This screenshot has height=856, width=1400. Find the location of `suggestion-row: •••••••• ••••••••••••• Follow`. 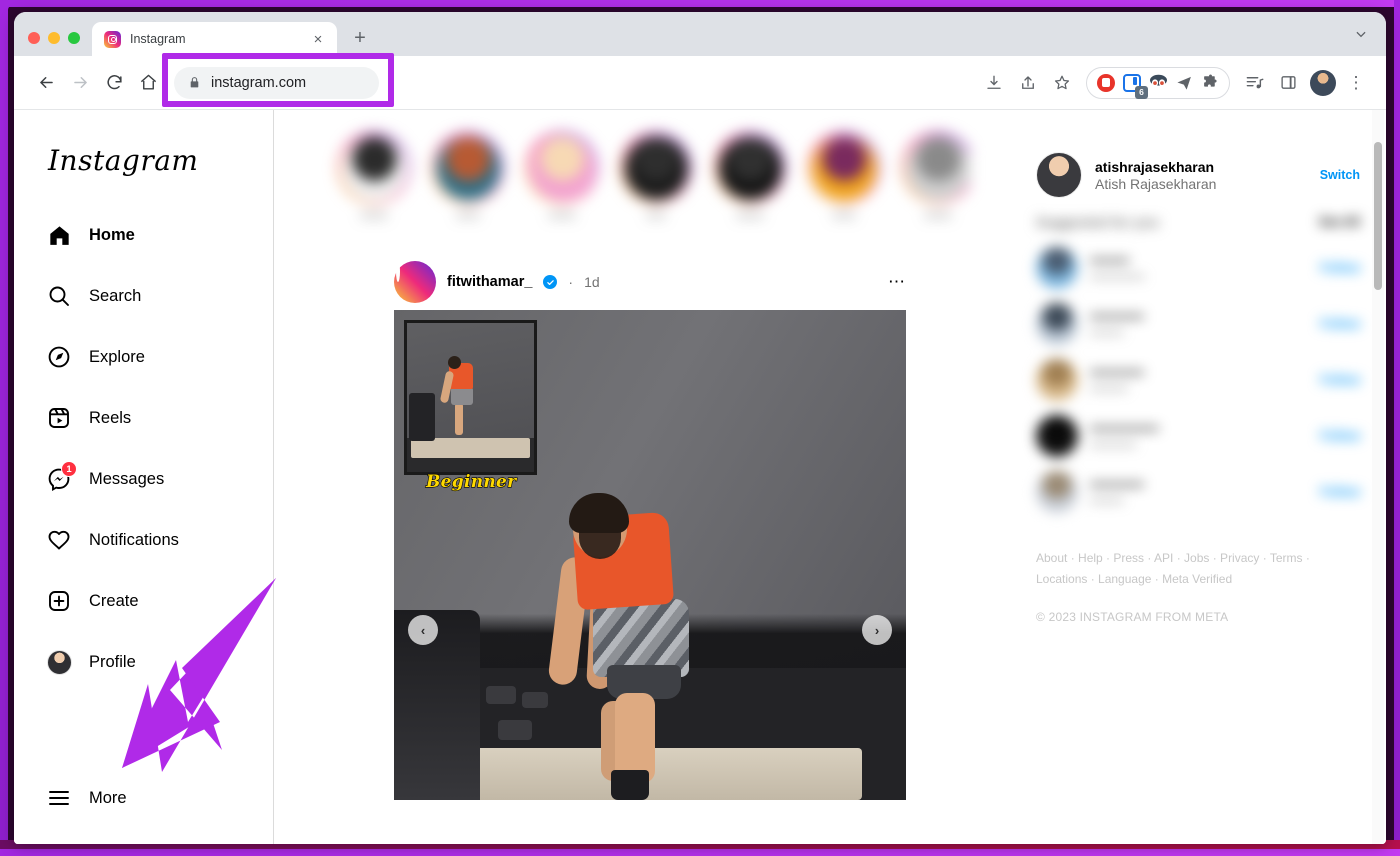

suggestion-row: •••••••• ••••••••••••• Follow is located at coordinates (1198, 268).